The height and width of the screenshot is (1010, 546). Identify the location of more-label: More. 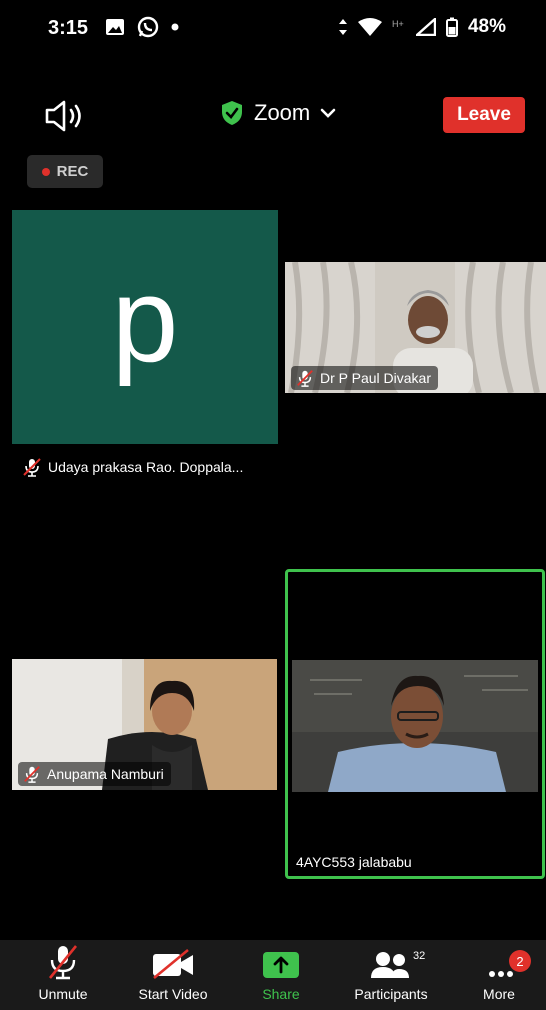
(499, 994).